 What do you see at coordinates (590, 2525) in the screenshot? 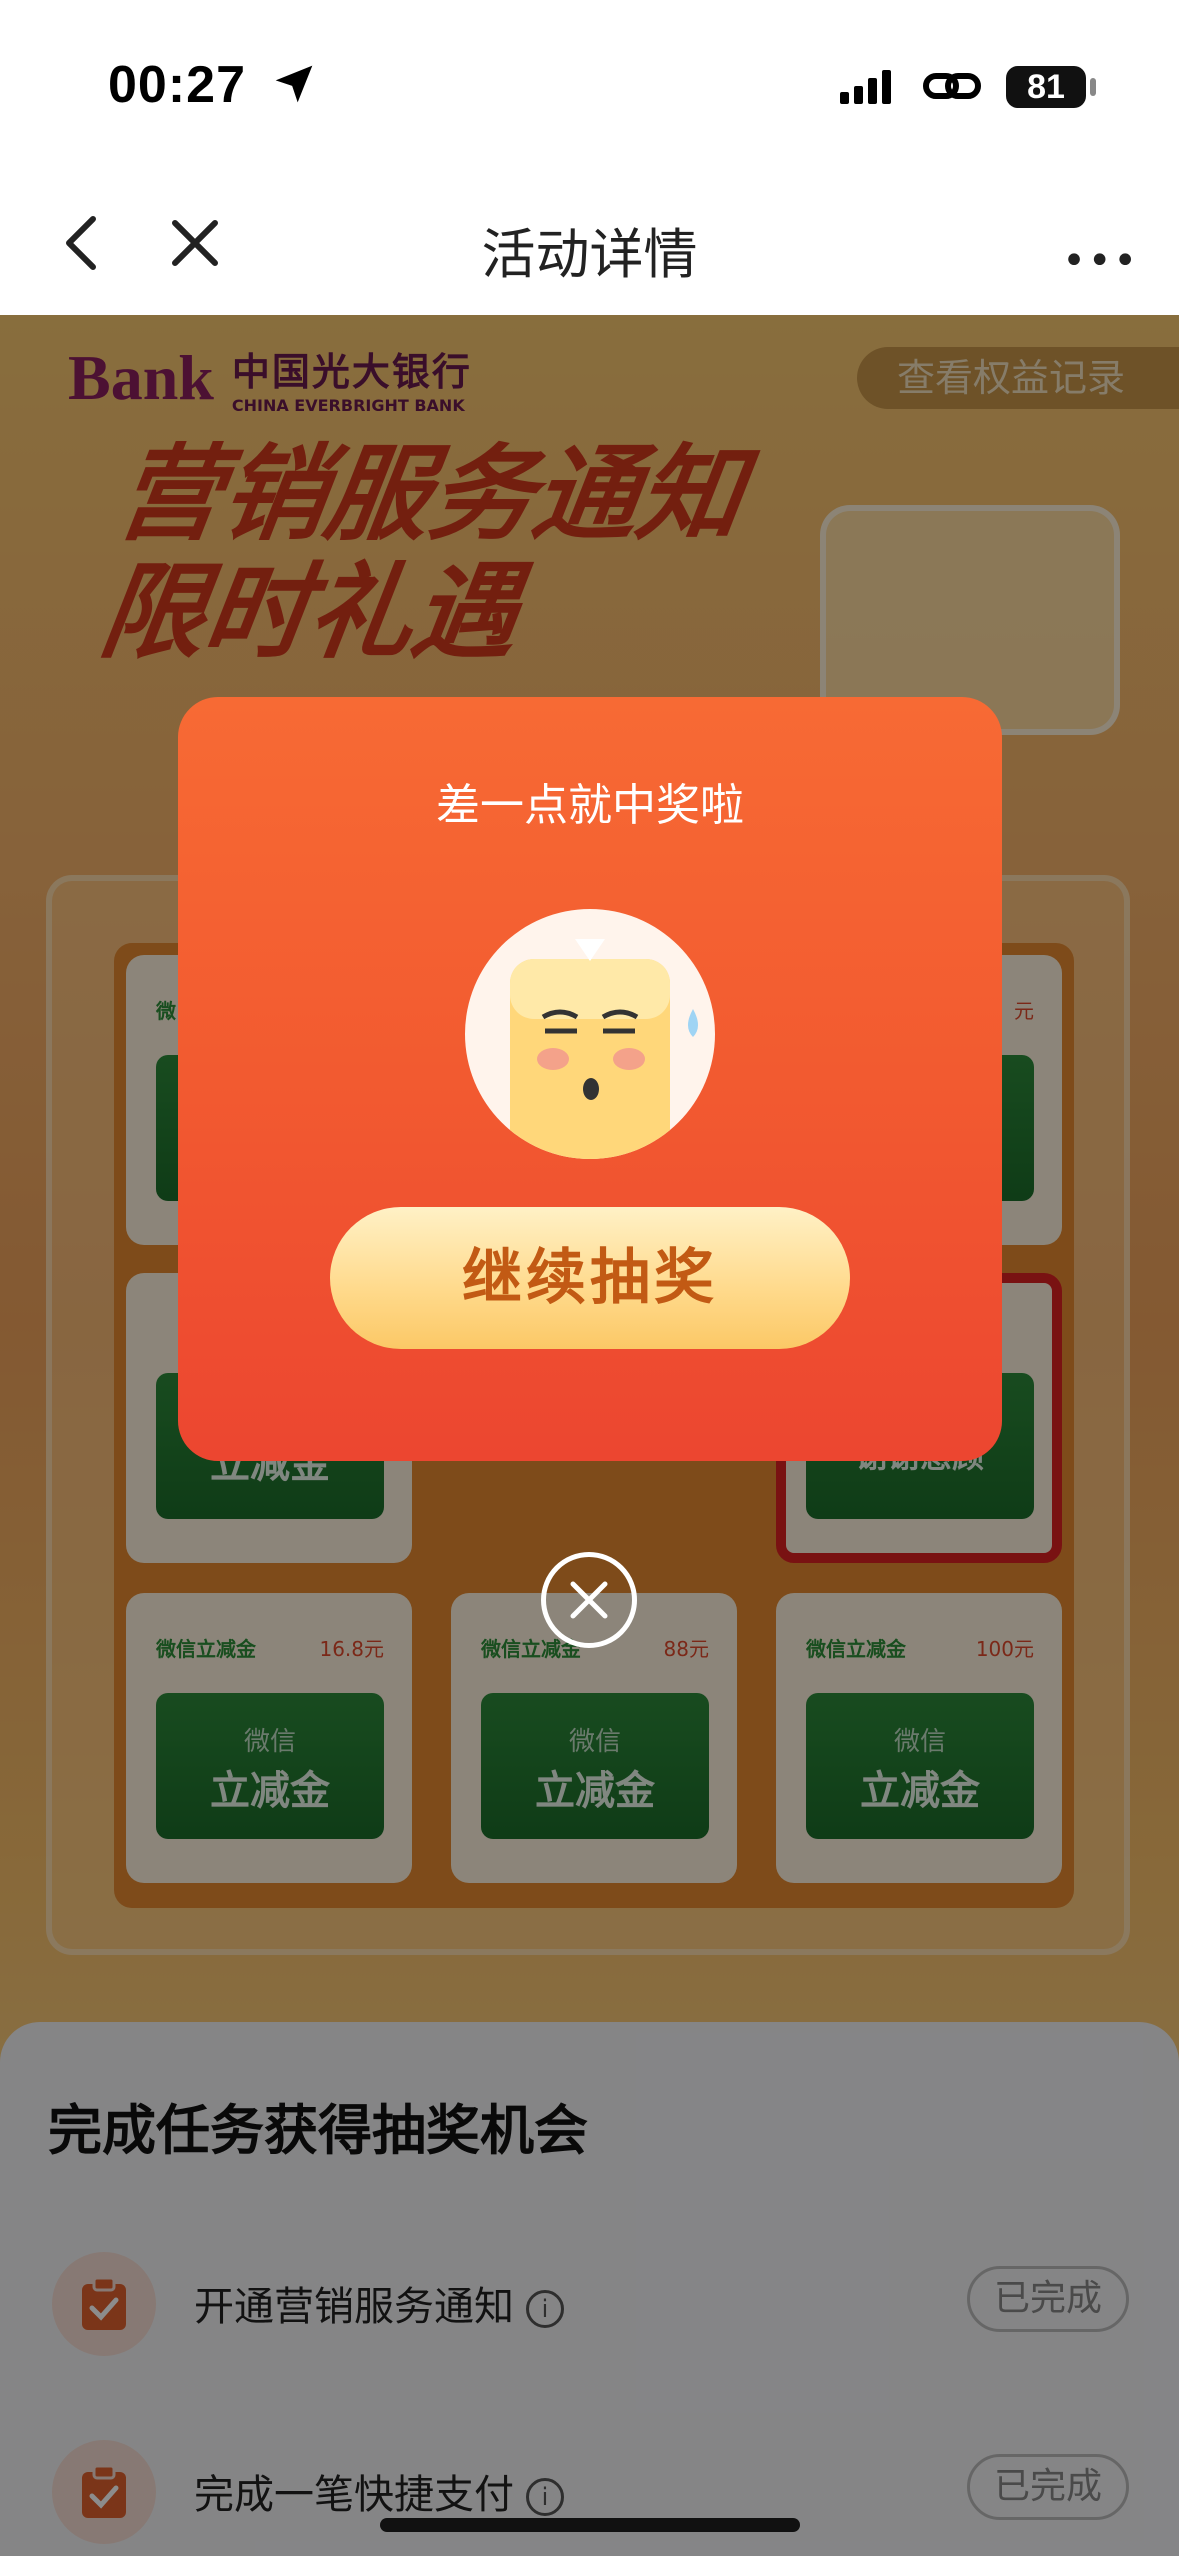
I see `home-indicator` at bounding box center [590, 2525].